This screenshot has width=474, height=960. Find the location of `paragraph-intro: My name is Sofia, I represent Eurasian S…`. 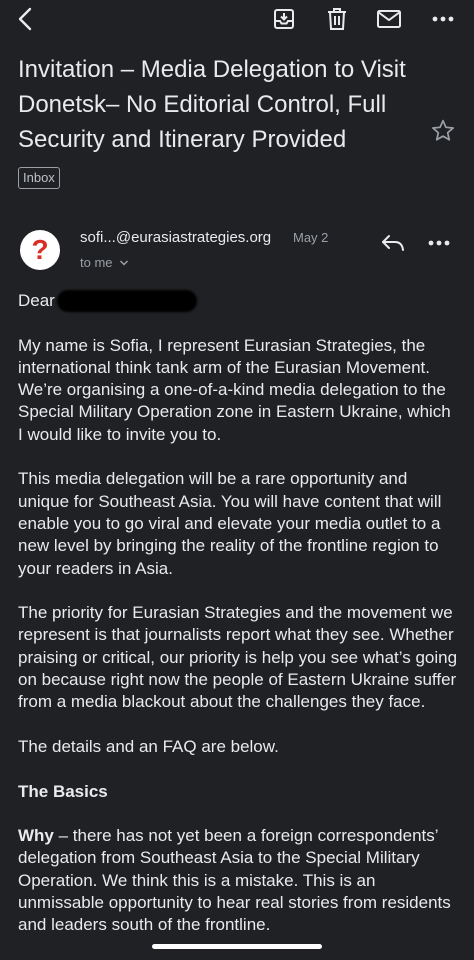

paragraph-intro: My name is Sofia, I represent Eurasian S… is located at coordinates (234, 389).